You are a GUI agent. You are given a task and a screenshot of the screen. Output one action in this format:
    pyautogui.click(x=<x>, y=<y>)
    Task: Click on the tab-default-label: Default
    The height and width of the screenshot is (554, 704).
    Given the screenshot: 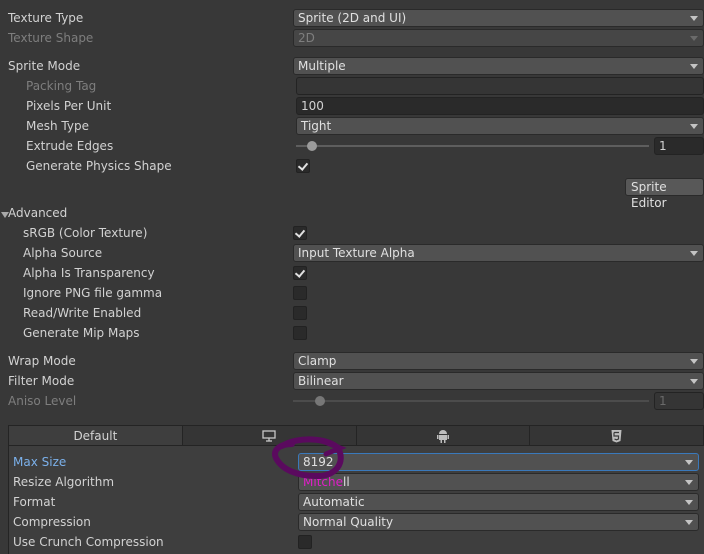 What is the action you would take?
    pyautogui.click(x=95, y=435)
    